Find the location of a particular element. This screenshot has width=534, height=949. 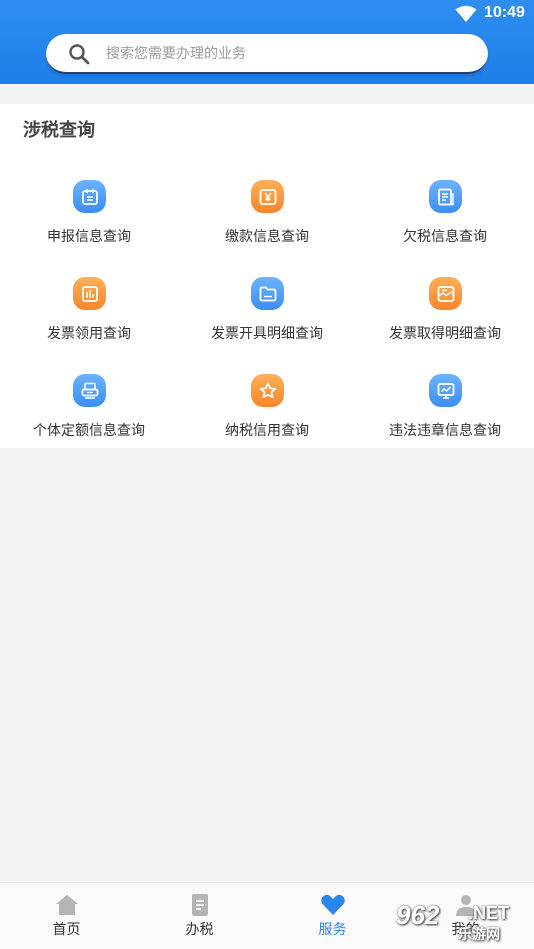

grid-item-payment-query: 缴款信息查询 is located at coordinates (267, 214).